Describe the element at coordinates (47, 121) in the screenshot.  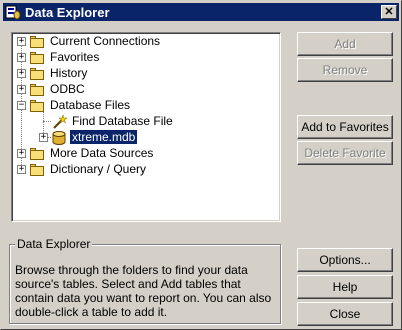
I see `tree-connector` at that location.